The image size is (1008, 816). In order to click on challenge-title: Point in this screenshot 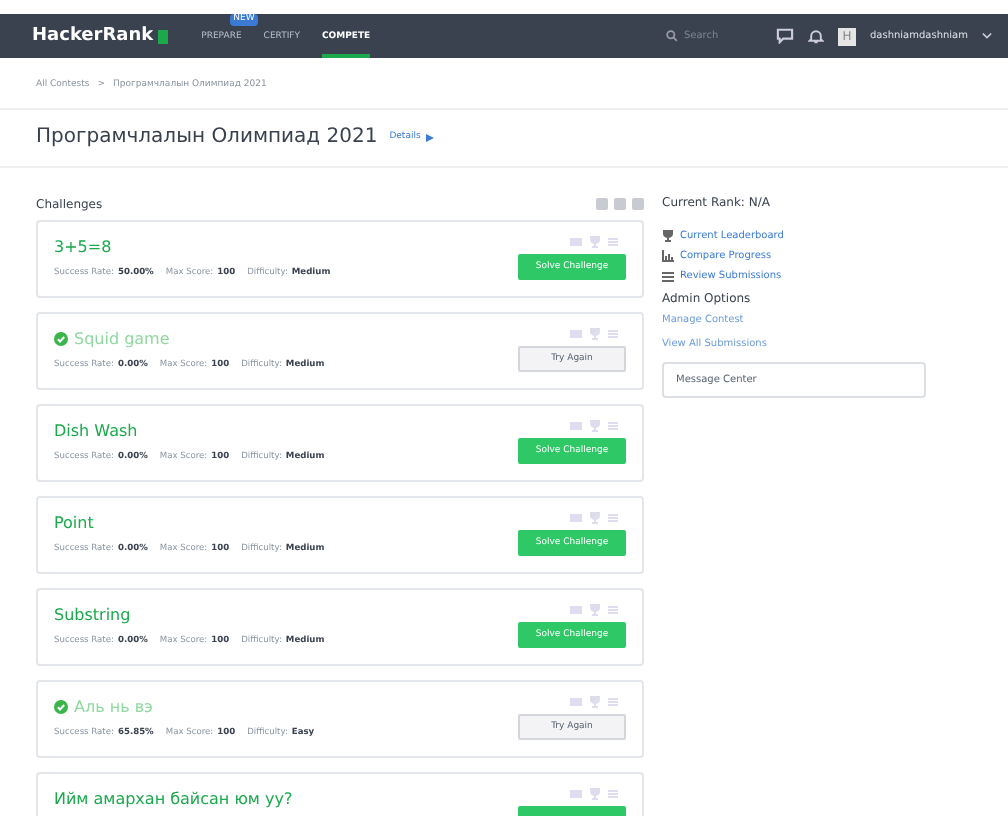, I will do `click(74, 522)`.